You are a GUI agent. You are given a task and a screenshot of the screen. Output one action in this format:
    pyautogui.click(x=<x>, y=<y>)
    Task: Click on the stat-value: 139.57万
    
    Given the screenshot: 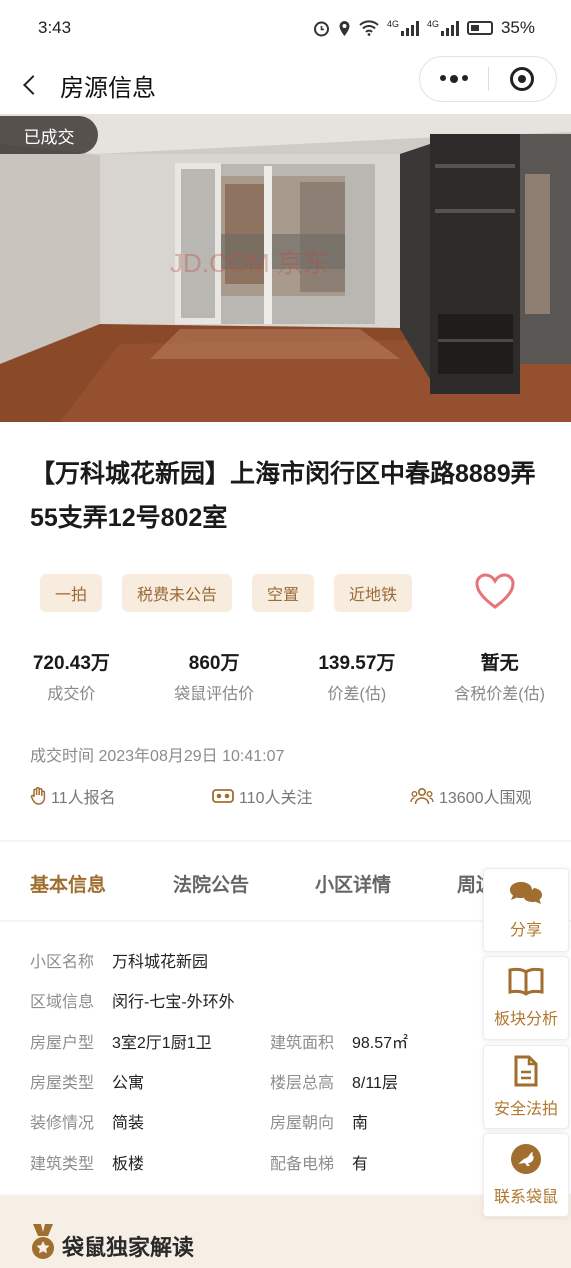 What is the action you would take?
    pyautogui.click(x=357, y=663)
    